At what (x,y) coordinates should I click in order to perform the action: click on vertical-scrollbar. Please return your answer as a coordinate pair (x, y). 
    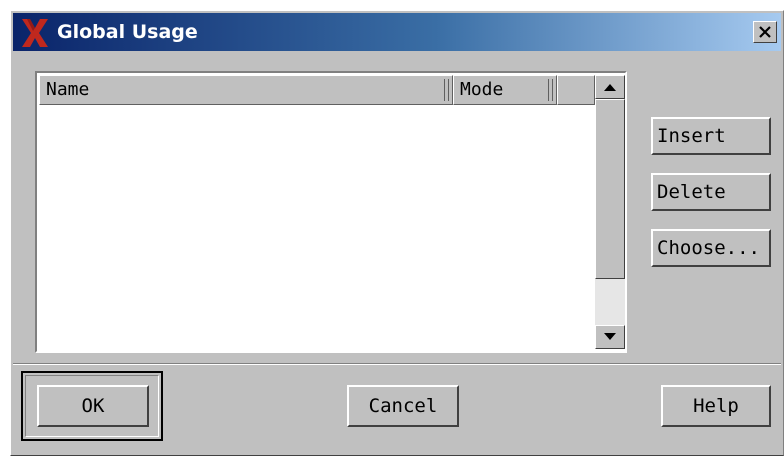
    Looking at the image, I should click on (610, 212).